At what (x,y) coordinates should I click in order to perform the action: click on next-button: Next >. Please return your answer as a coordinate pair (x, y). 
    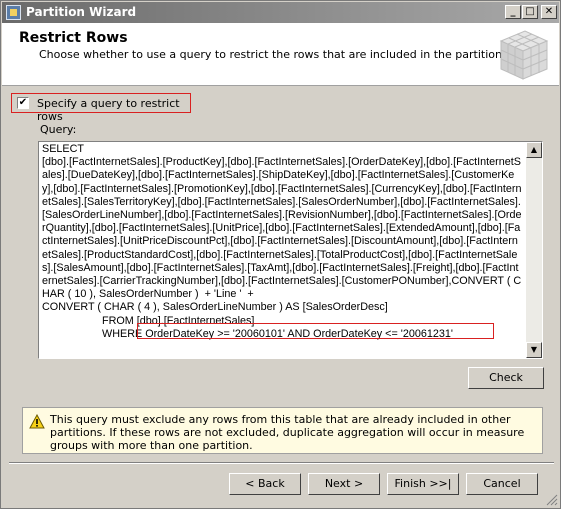
    Looking at the image, I should click on (344, 484).